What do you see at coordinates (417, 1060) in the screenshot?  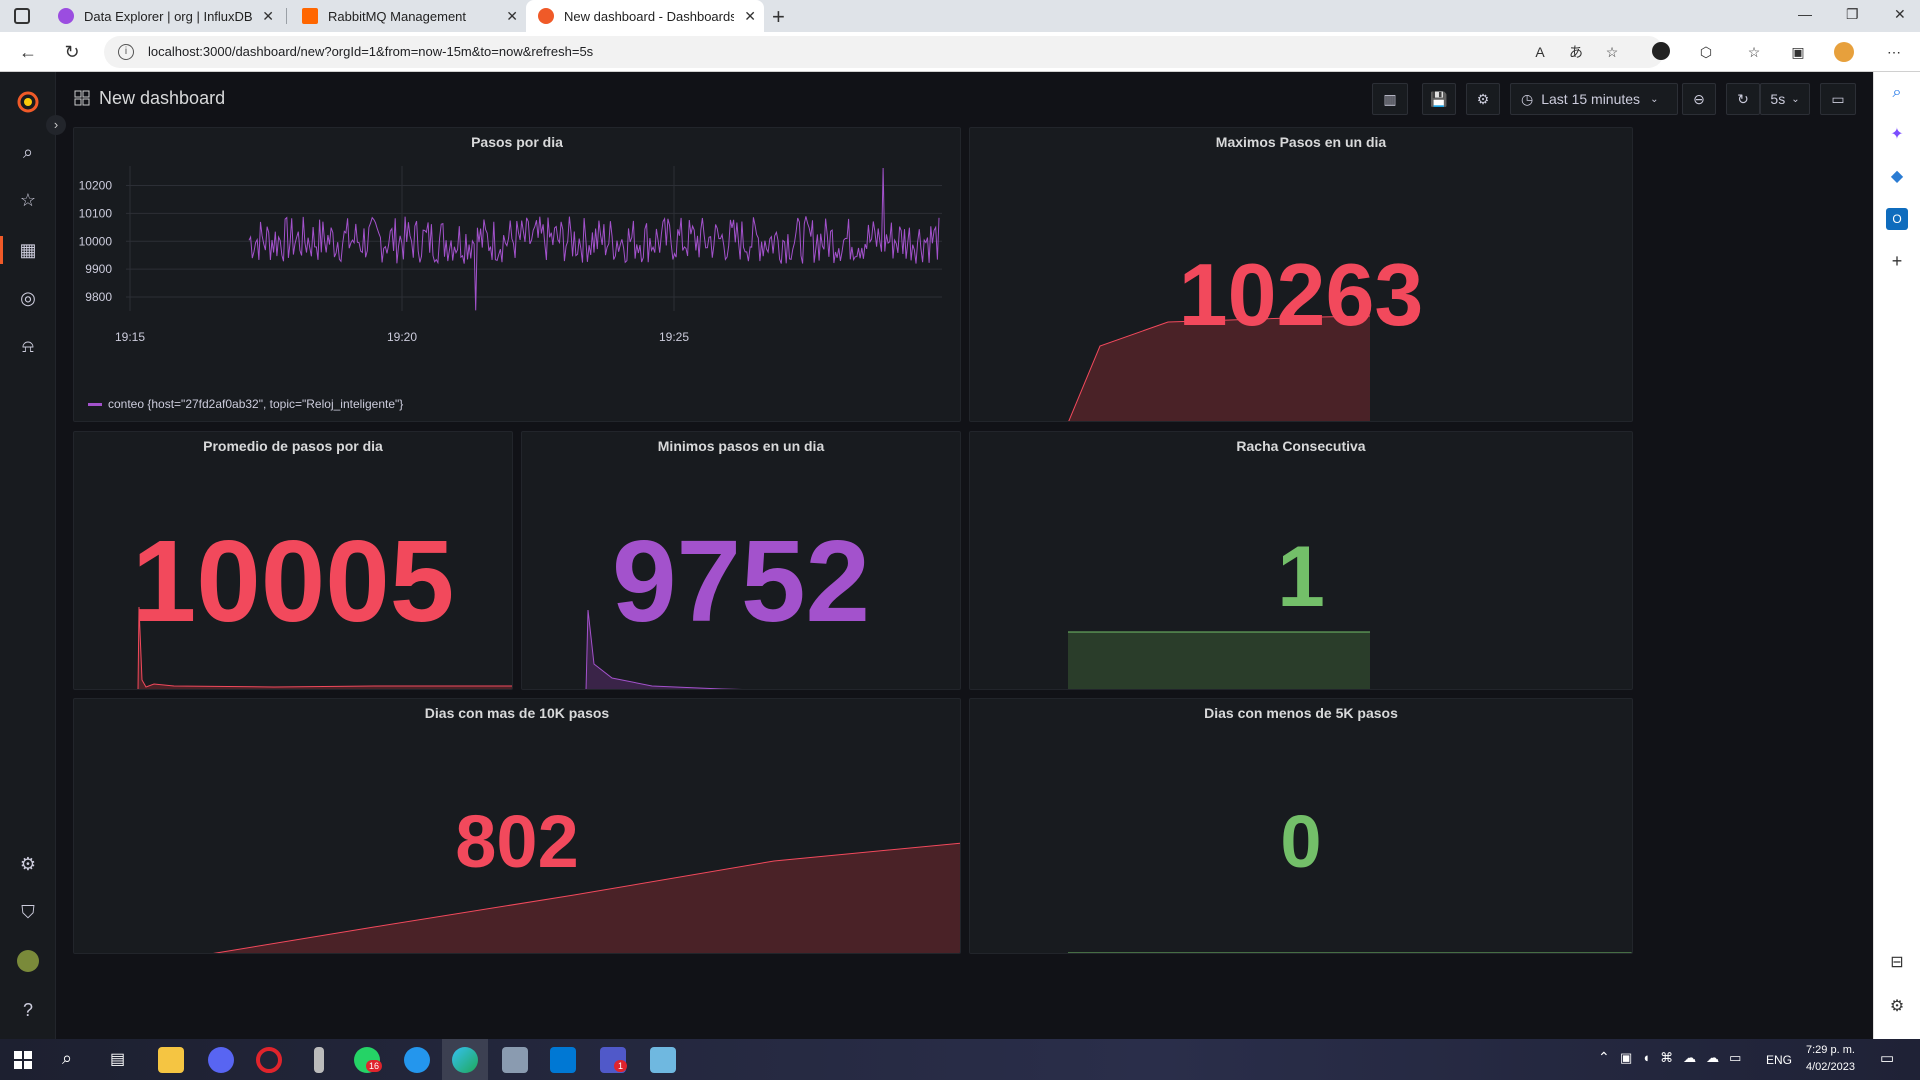 I see `docker-icon` at bounding box center [417, 1060].